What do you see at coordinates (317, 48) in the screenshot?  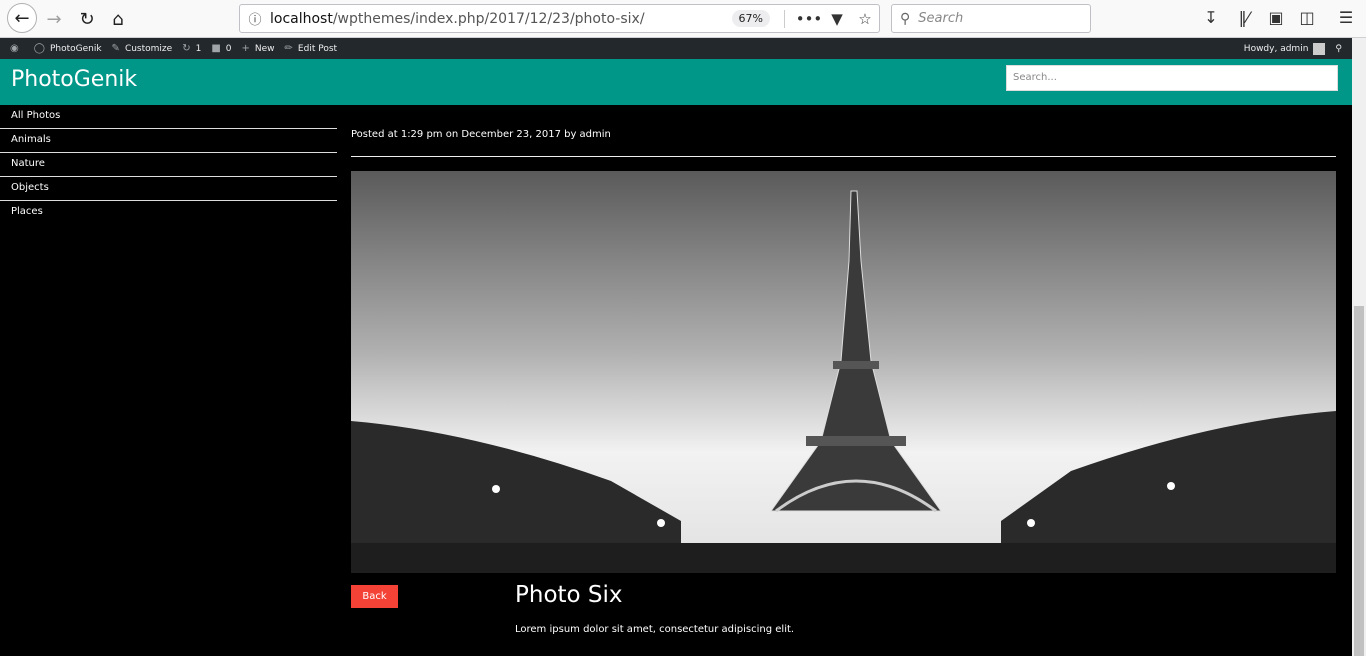 I see `edit-post-label: Edit Post` at bounding box center [317, 48].